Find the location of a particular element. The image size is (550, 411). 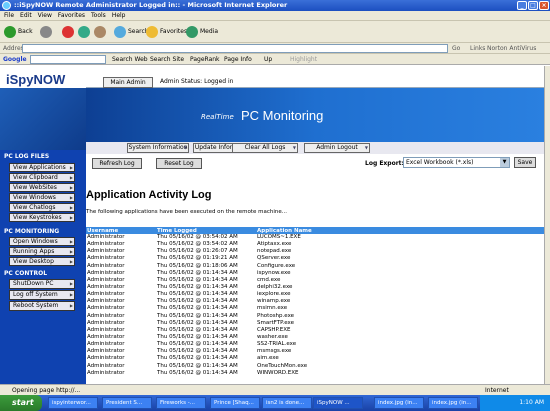

banner-title: PC Monitoring is located at coordinates (282, 115).